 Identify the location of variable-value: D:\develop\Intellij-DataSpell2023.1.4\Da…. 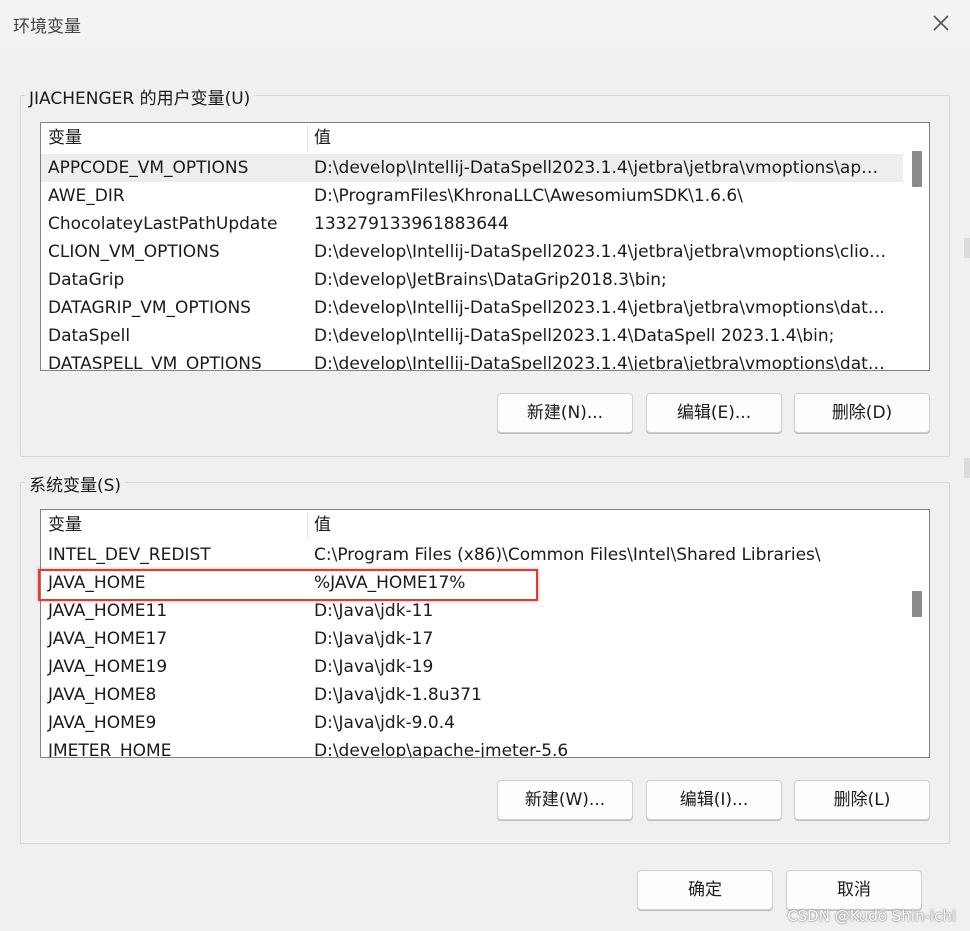
(574, 336).